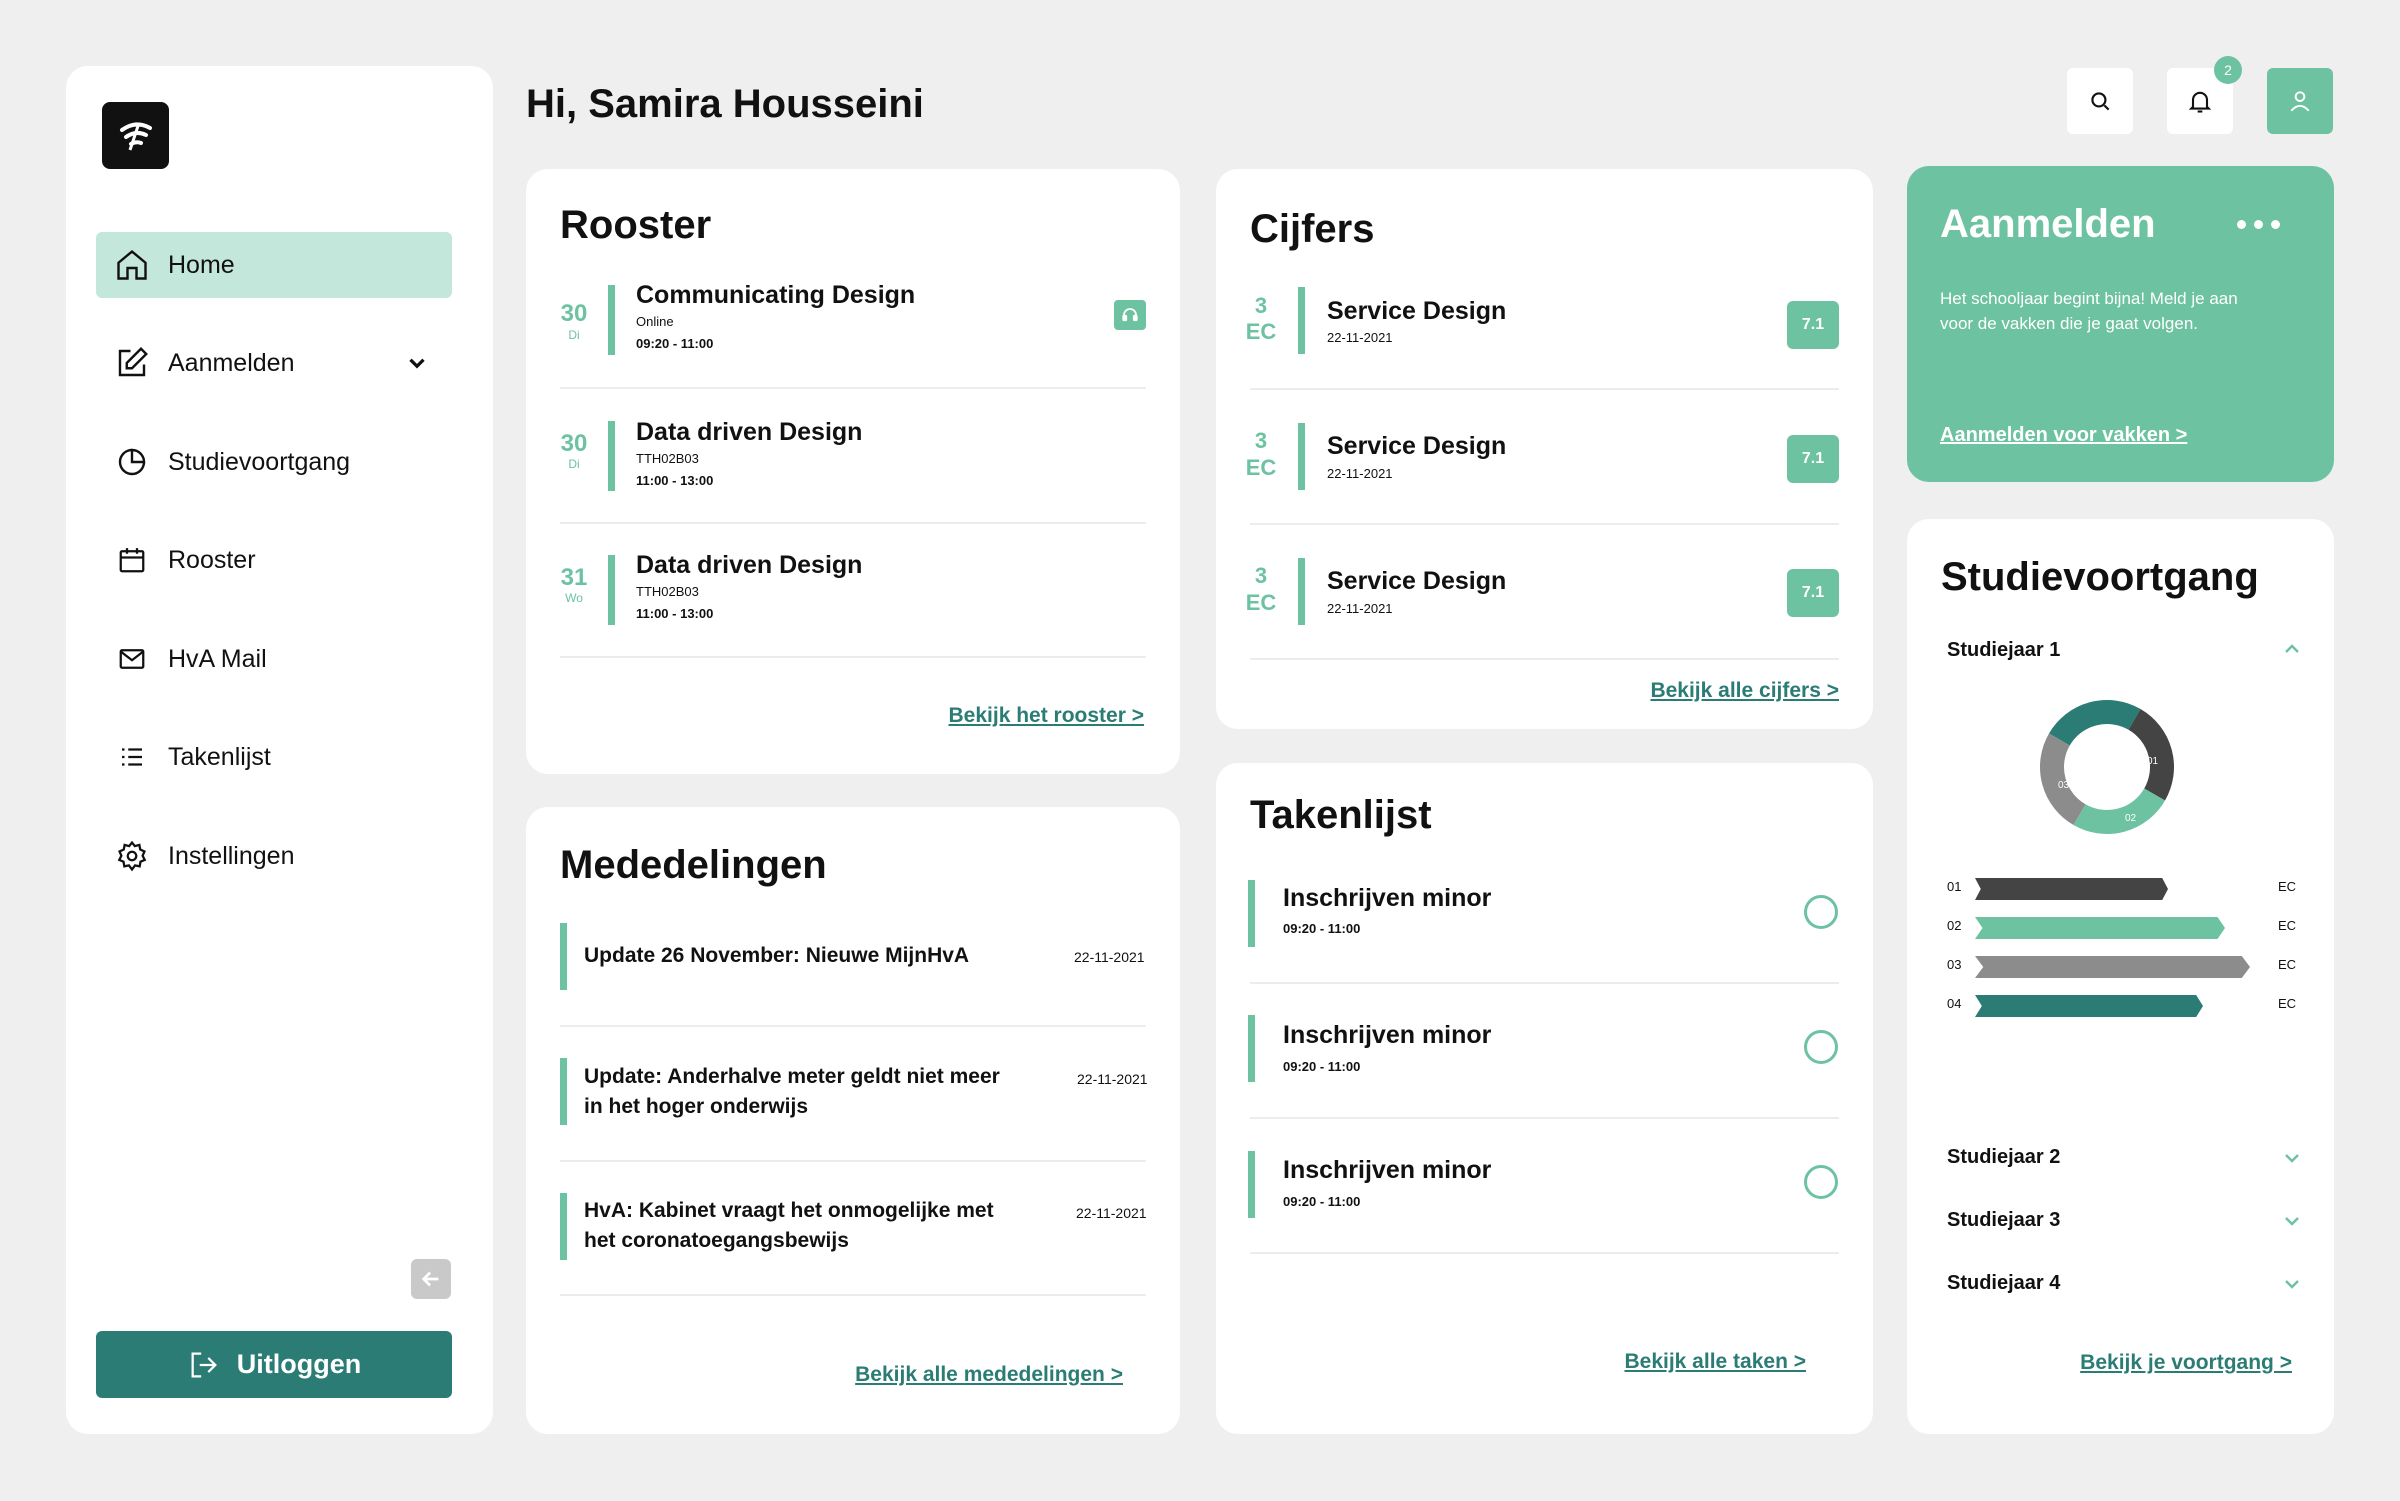 The image size is (2400, 1501). What do you see at coordinates (2003, 650) in the screenshot?
I see `studiejaar-1-header: Studiejaar 1` at bounding box center [2003, 650].